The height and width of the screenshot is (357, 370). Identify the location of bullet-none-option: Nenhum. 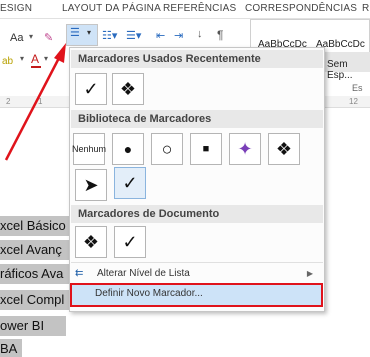
(89, 149).